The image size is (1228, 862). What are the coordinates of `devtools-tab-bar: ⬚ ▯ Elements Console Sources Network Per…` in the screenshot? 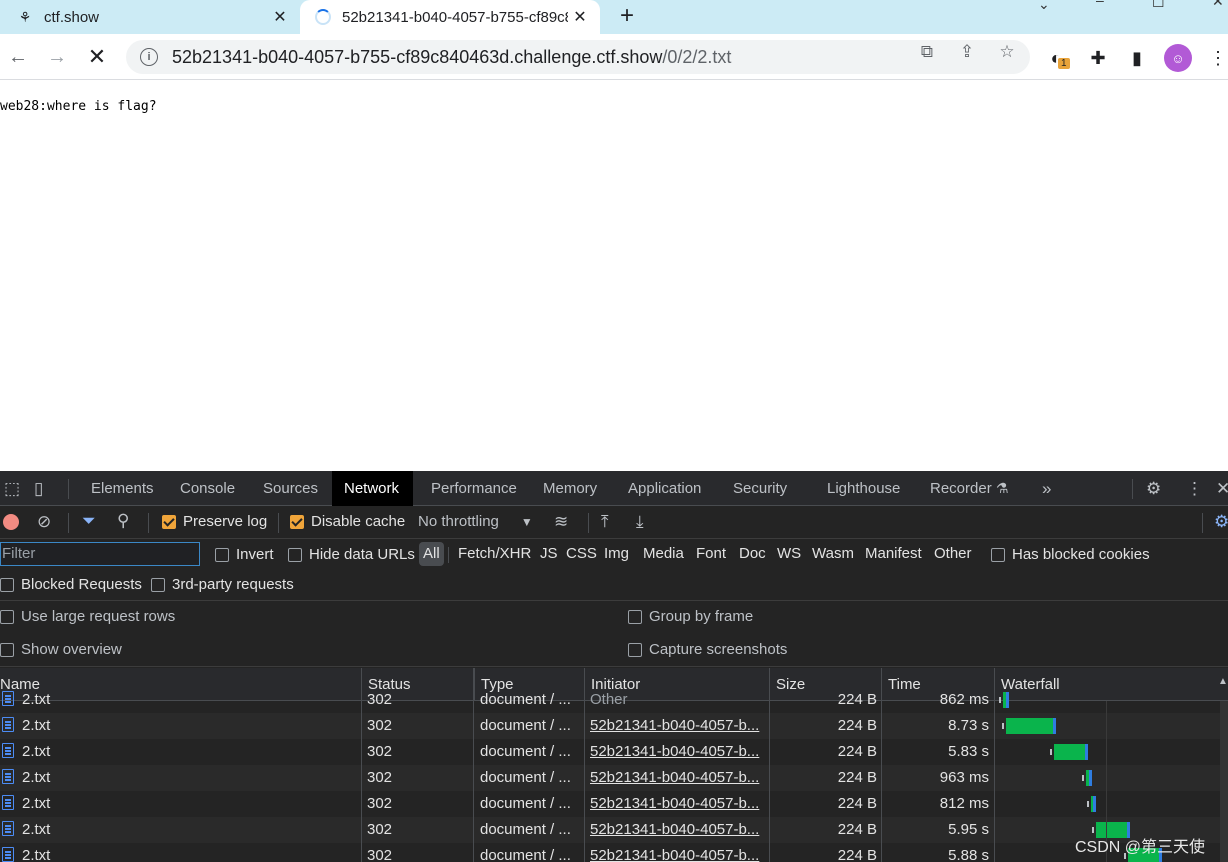 It's located at (614, 488).